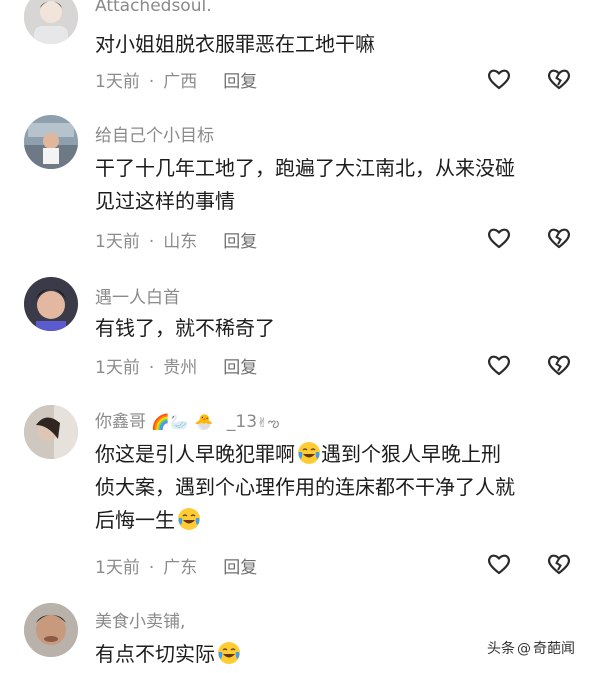  I want to click on comment-meta: 1天前 · 广西 回复, so click(176, 79).